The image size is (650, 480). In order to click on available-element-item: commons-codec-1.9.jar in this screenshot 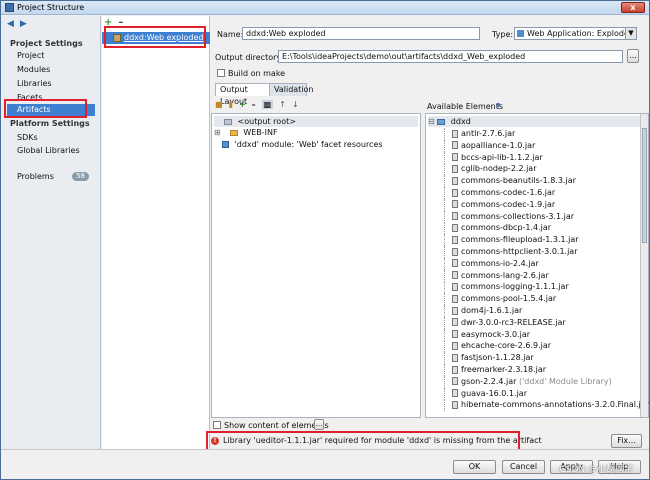, I will do `click(499, 204)`.